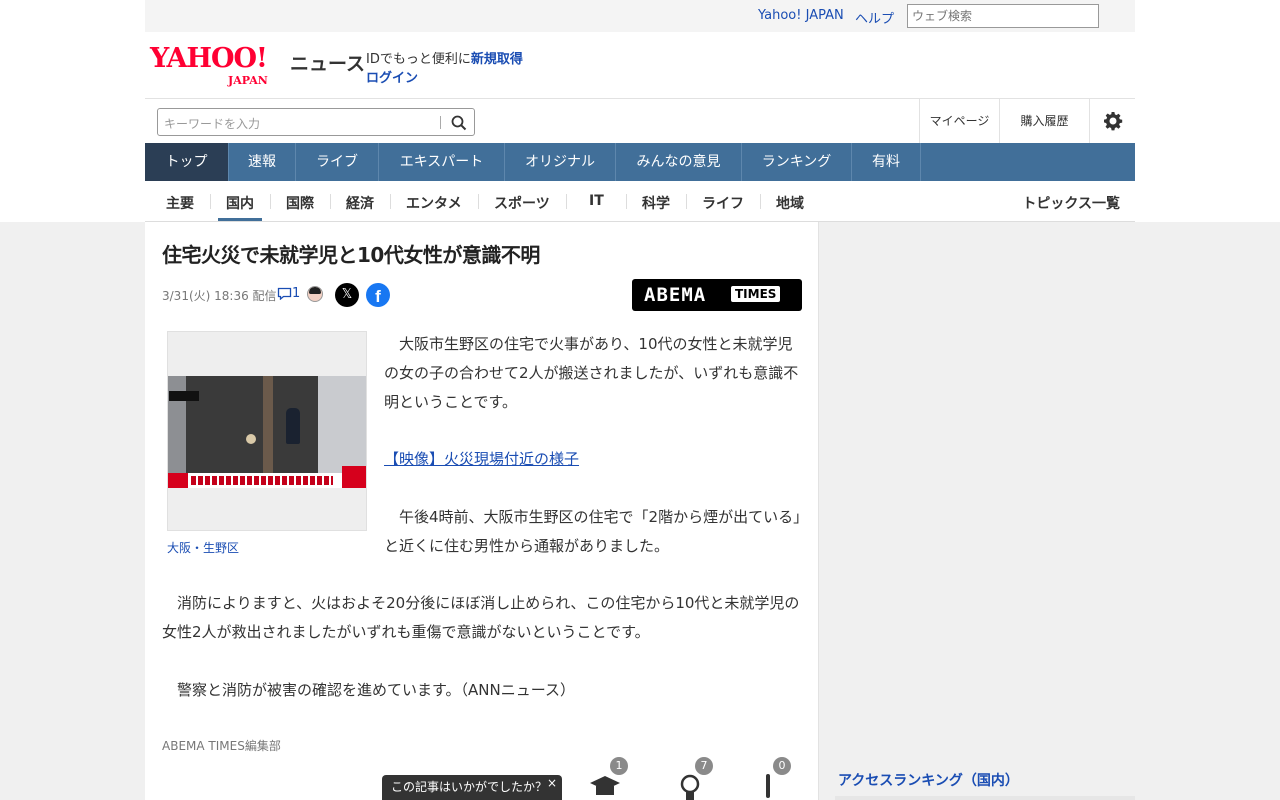  What do you see at coordinates (337, 162) in the screenshot?
I see `nav-live: ライブ` at bounding box center [337, 162].